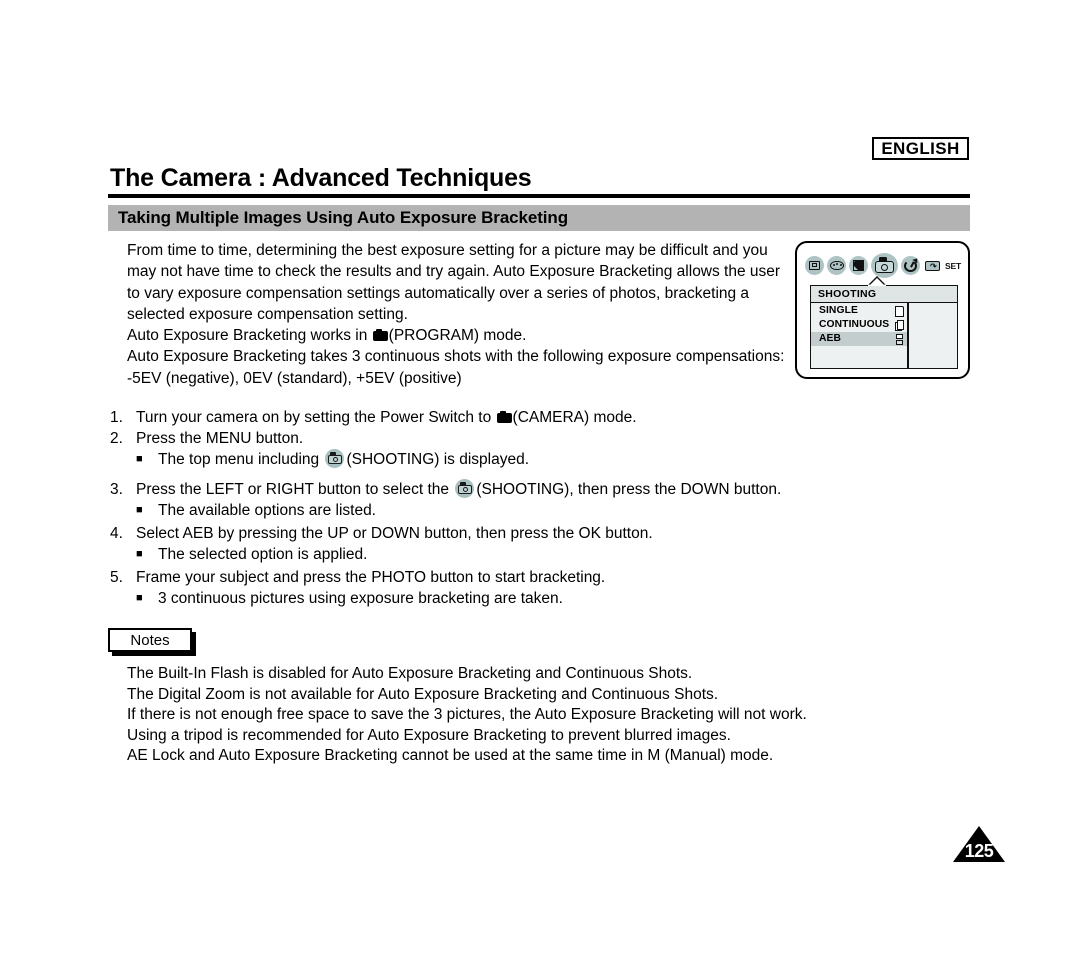 The width and height of the screenshot is (1080, 971). I want to click on step-2-sub-before: The top menu including, so click(241, 459).